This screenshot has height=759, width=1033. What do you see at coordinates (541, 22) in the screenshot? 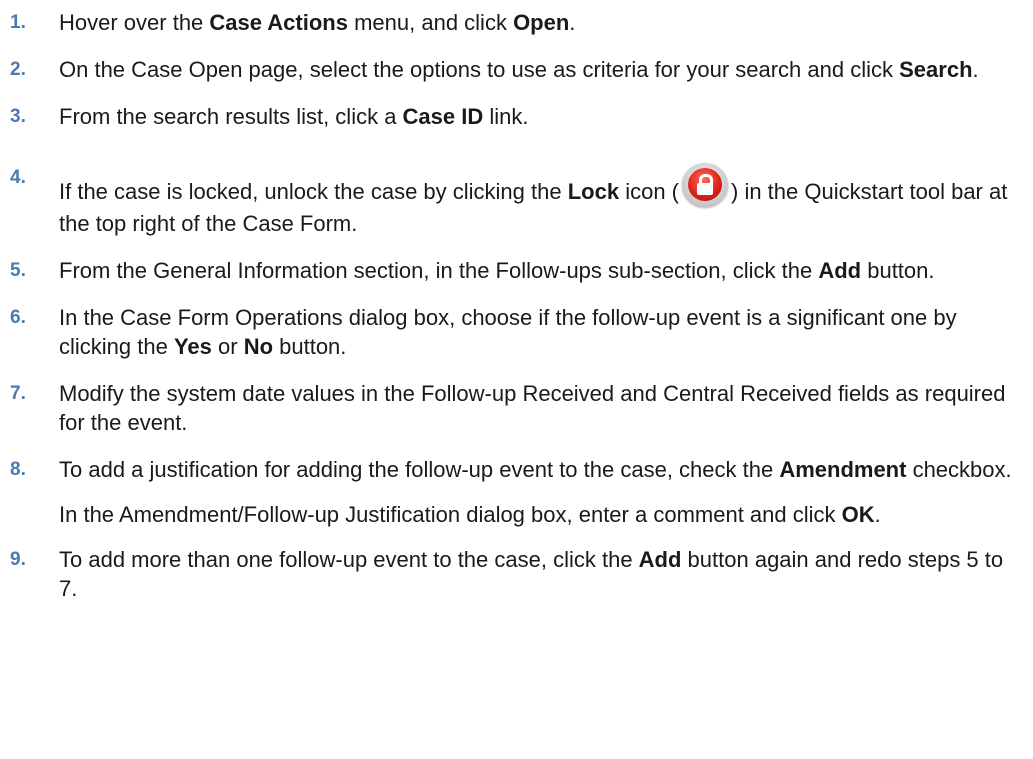
I see `menu-item-open: Open` at bounding box center [541, 22].